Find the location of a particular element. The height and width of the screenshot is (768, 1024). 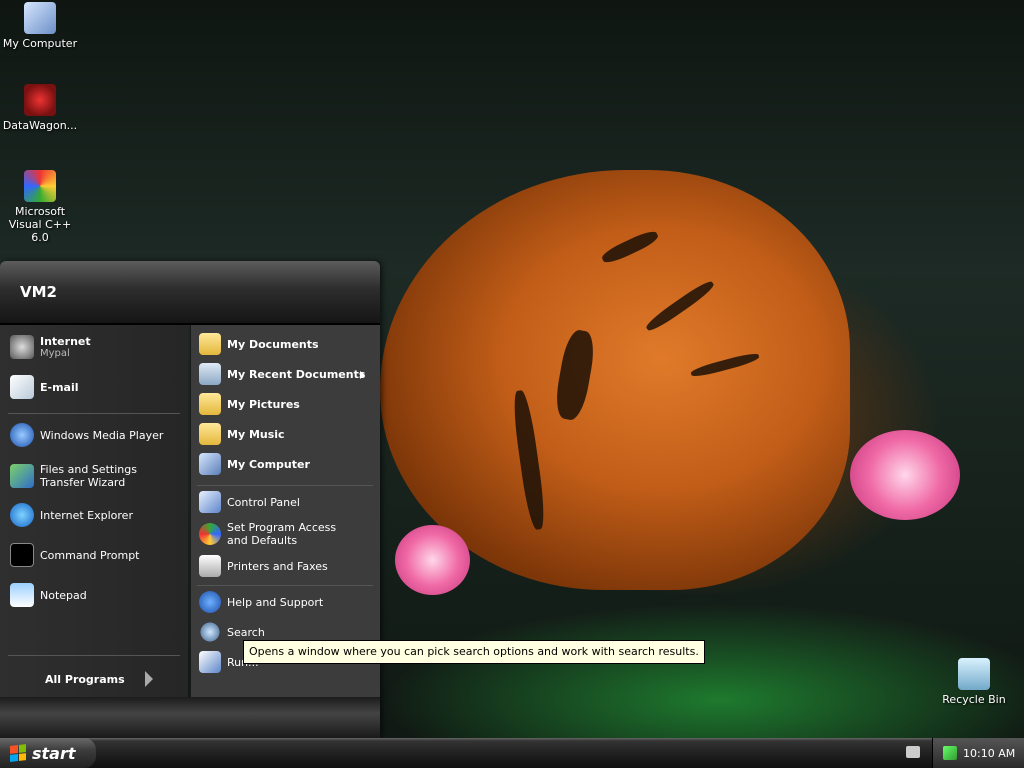

menu-item-label: My Computer is located at coordinates (268, 464).